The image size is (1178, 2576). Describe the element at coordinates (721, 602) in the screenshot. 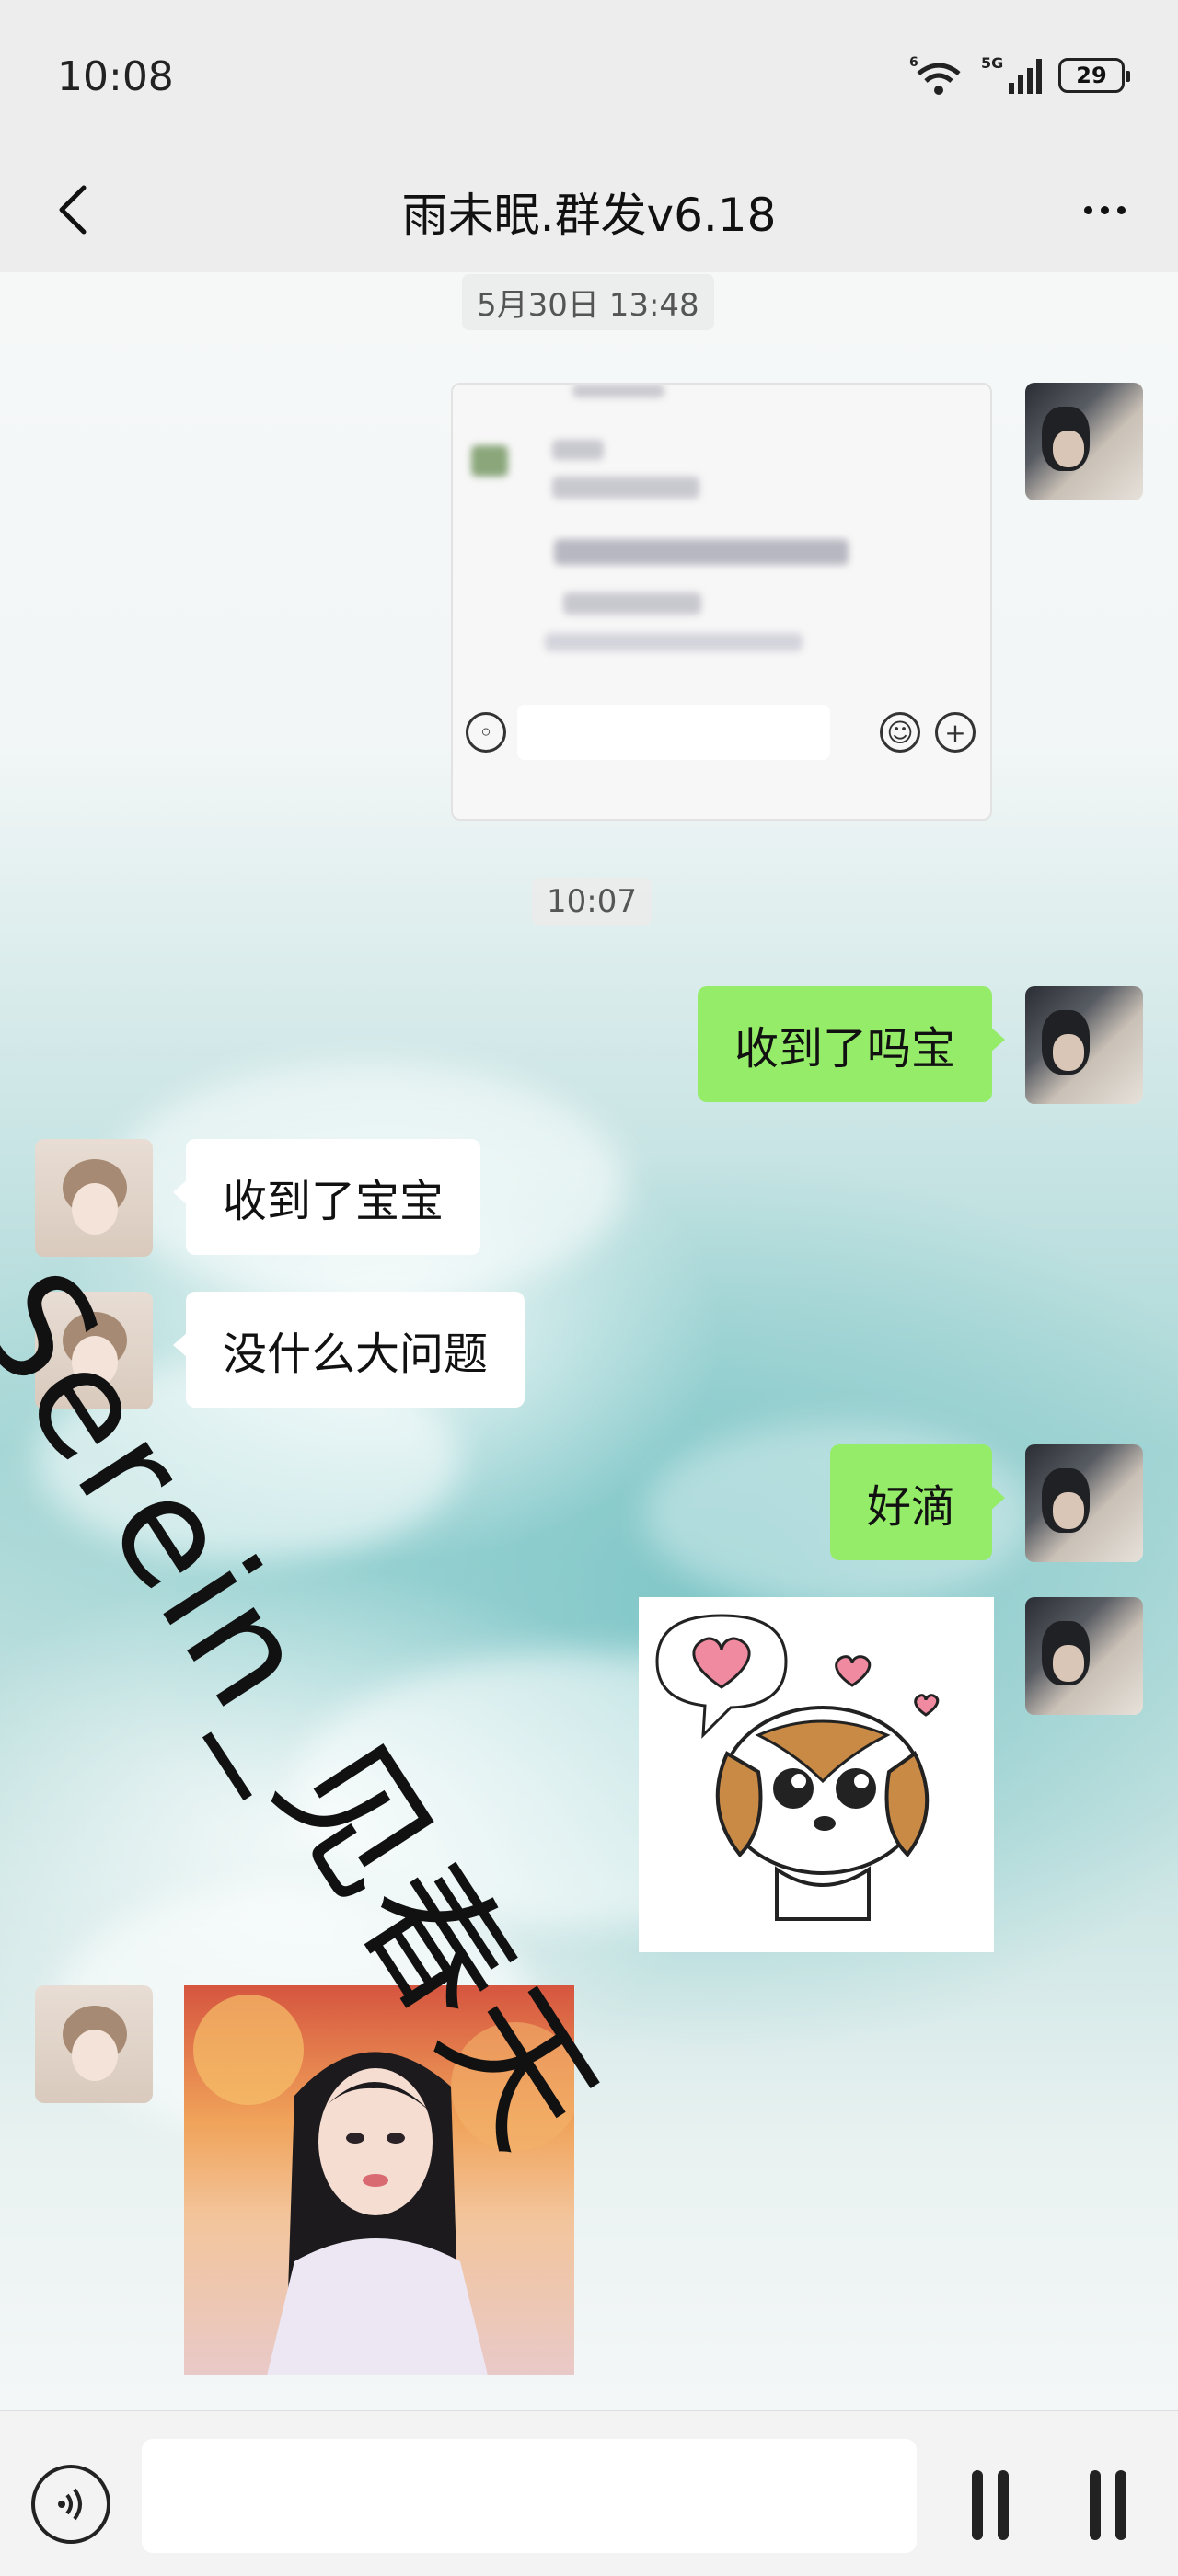

I see `screenshot-image-message: ◦ ☺ +` at that location.